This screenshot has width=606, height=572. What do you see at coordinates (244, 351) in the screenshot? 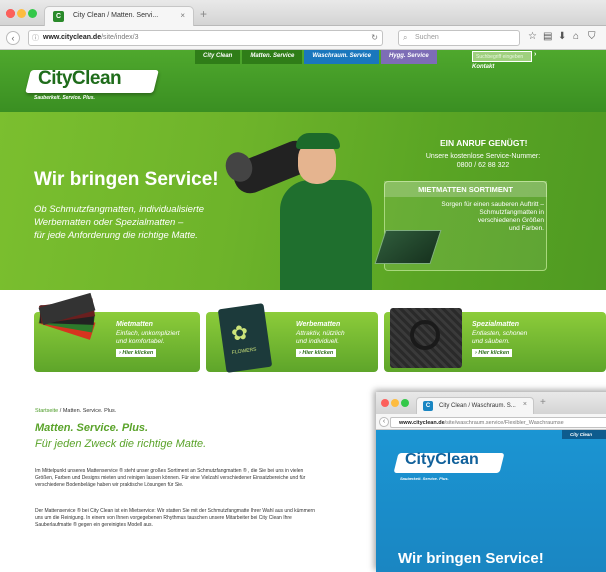
I see `flowers-label: FLOWERS` at bounding box center [244, 351].